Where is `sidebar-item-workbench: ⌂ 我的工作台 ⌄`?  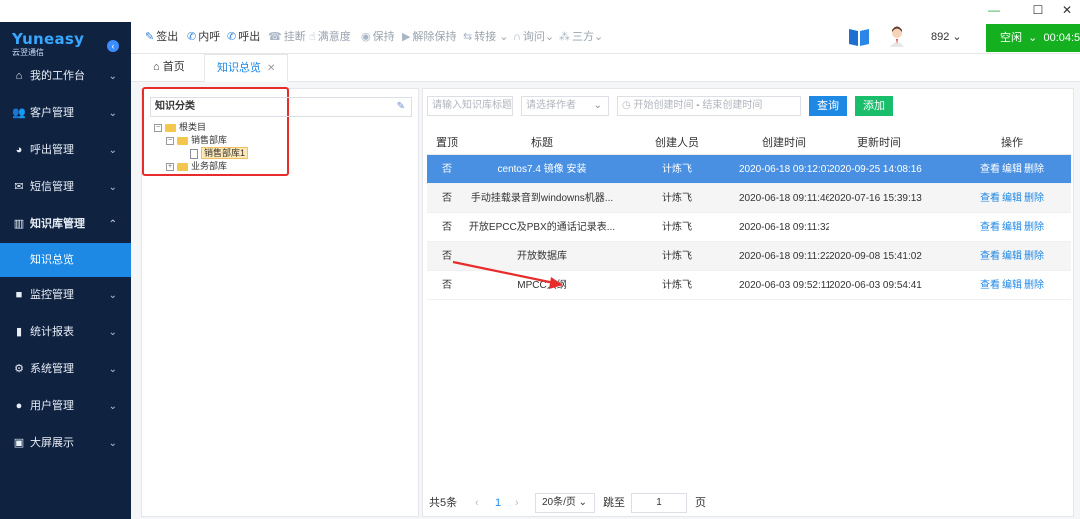
sidebar-item-workbench: ⌂ 我的工作台 ⌄ is located at coordinates (65, 76).